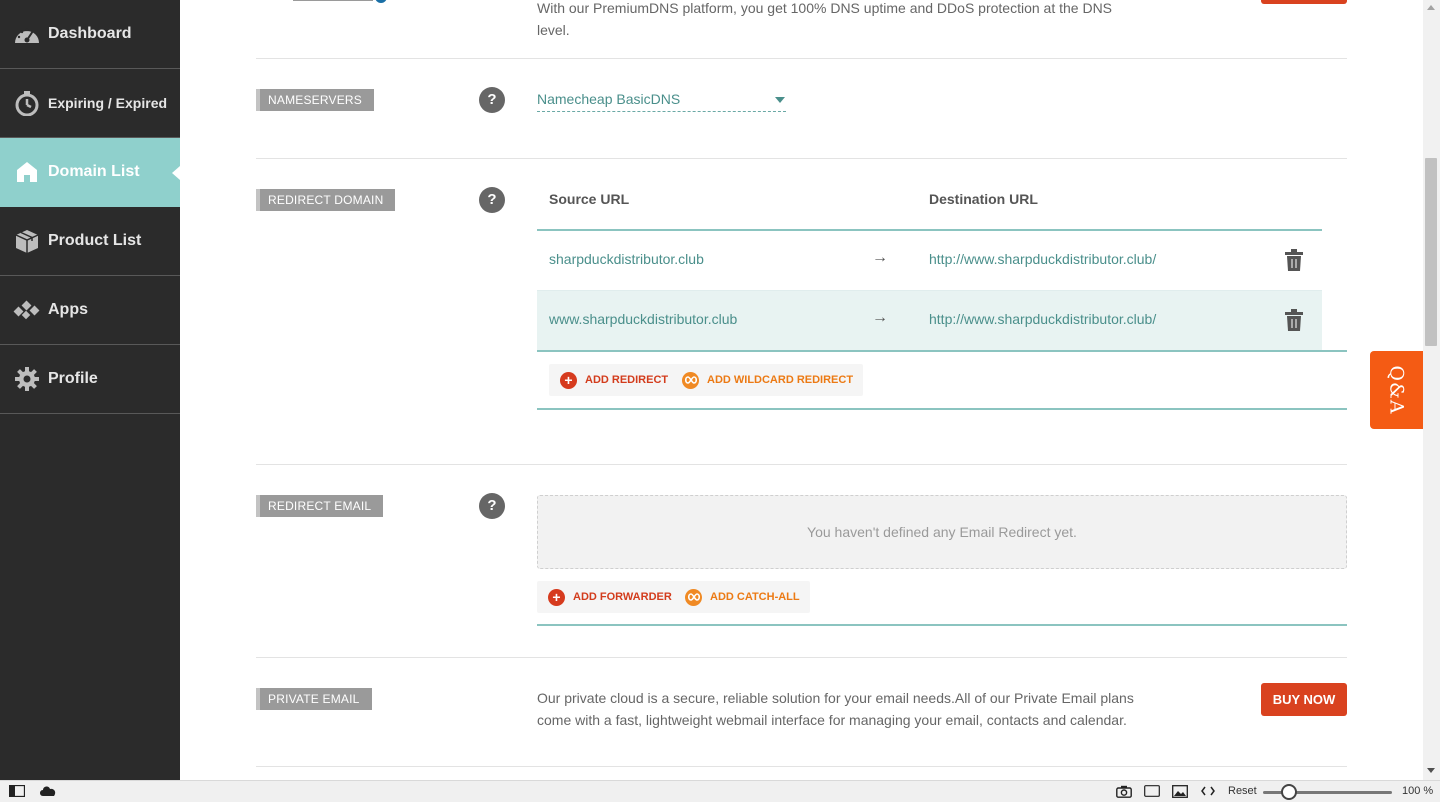  I want to click on sidebar-item-product-list: Product List, so click(90, 241).